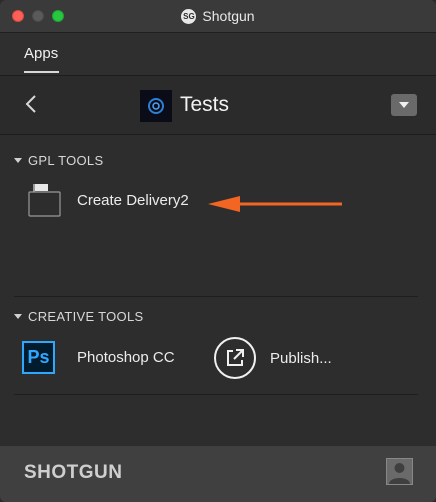  I want to click on project-thumbnail, so click(156, 106).